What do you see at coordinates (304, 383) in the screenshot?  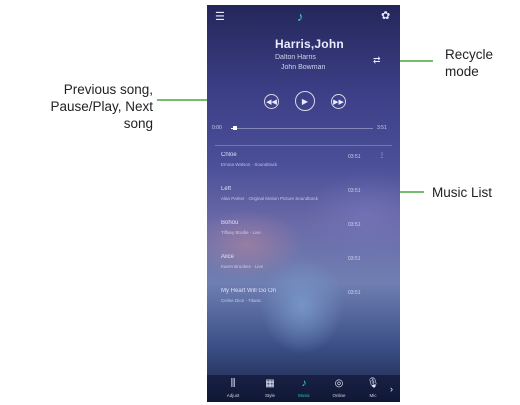 I see `music-note-icon: ♪` at bounding box center [304, 383].